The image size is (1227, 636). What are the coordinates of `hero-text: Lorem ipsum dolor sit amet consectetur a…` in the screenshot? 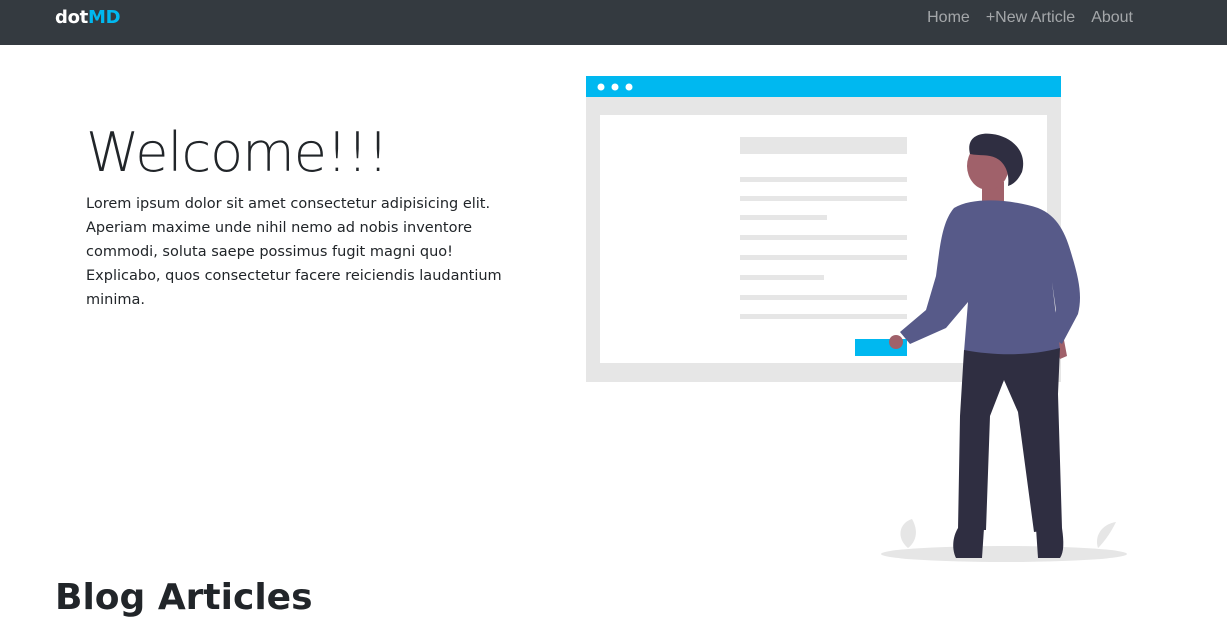 It's located at (294, 252).